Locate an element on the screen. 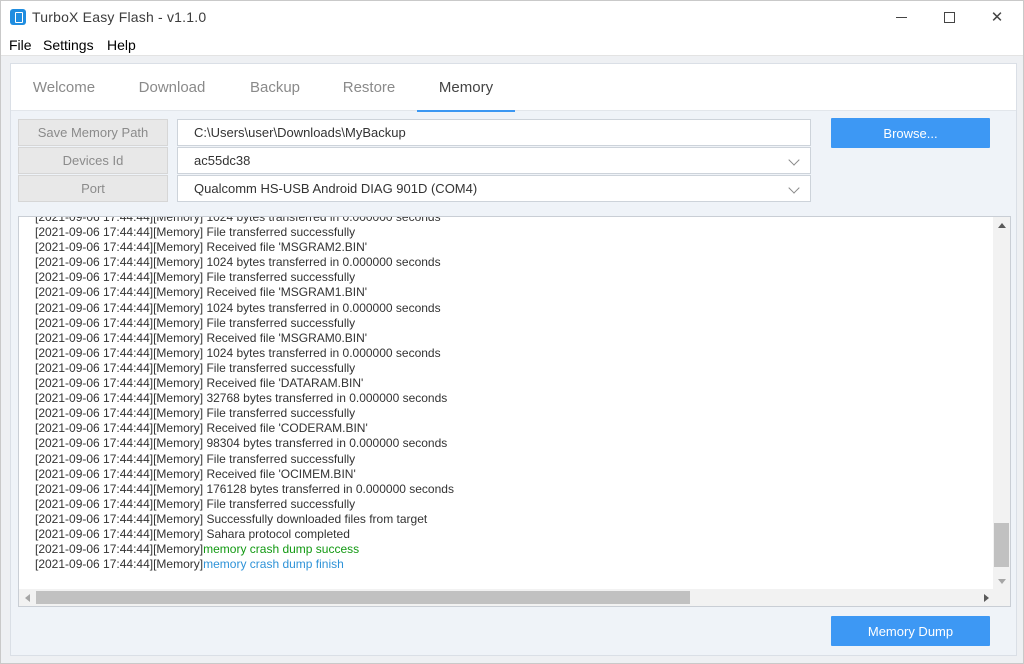  device-id-value: ac55dc38 is located at coordinates (222, 160).